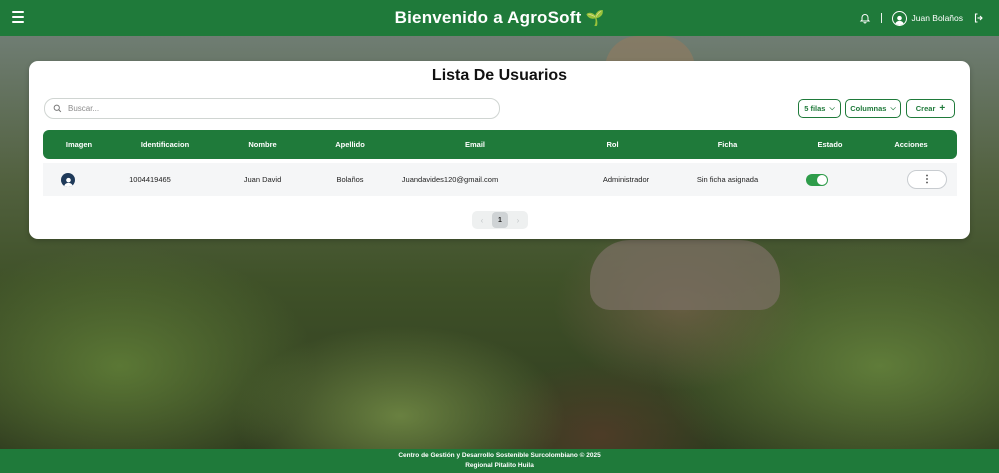 Image resolution: width=999 pixels, height=473 pixels. Describe the element at coordinates (150, 179) in the screenshot. I see `cell-identificacion: 1004419465` at that location.